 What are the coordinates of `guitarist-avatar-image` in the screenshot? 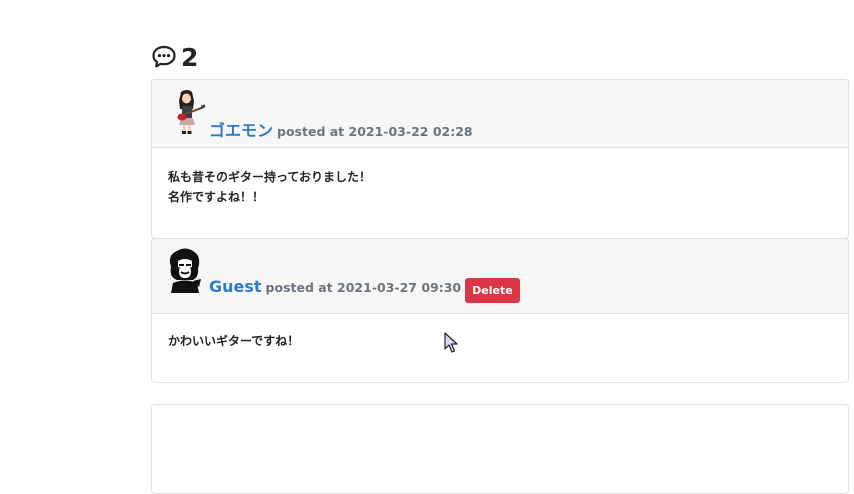 It's located at (189, 112).